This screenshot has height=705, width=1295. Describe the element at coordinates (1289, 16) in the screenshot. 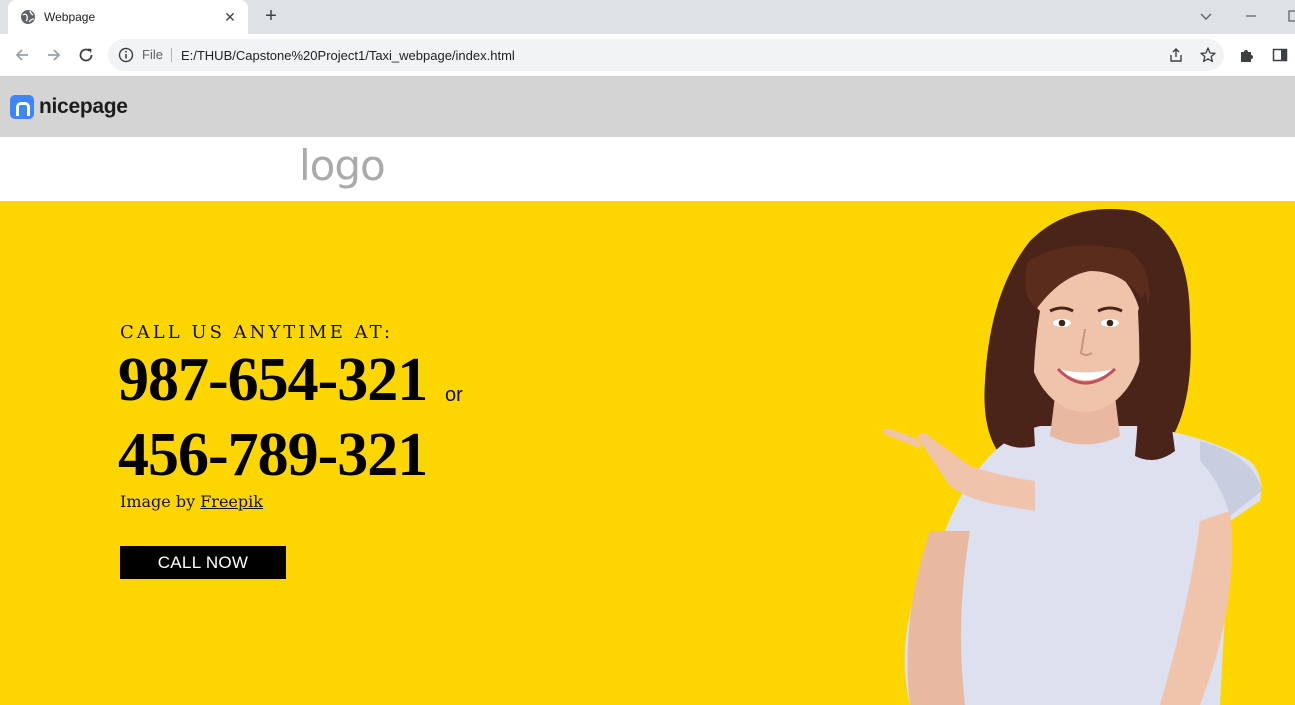

I see `maximize-icon` at that location.